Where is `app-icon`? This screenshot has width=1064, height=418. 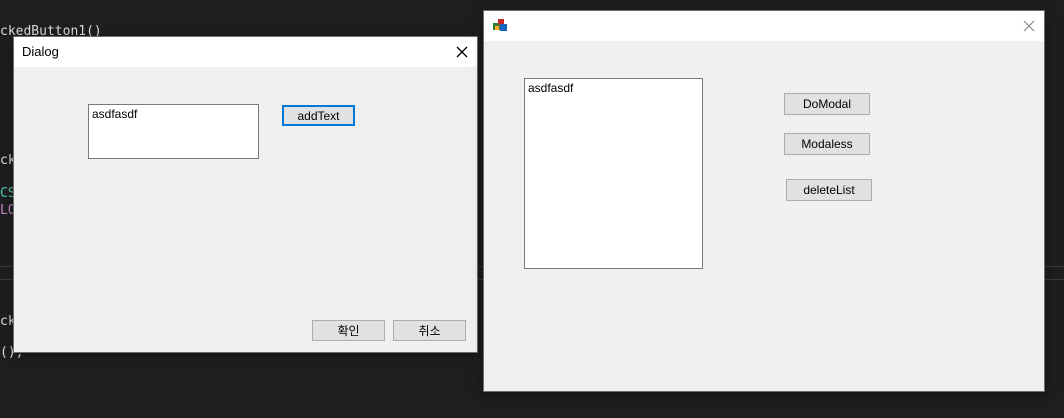
app-icon is located at coordinates (500, 25).